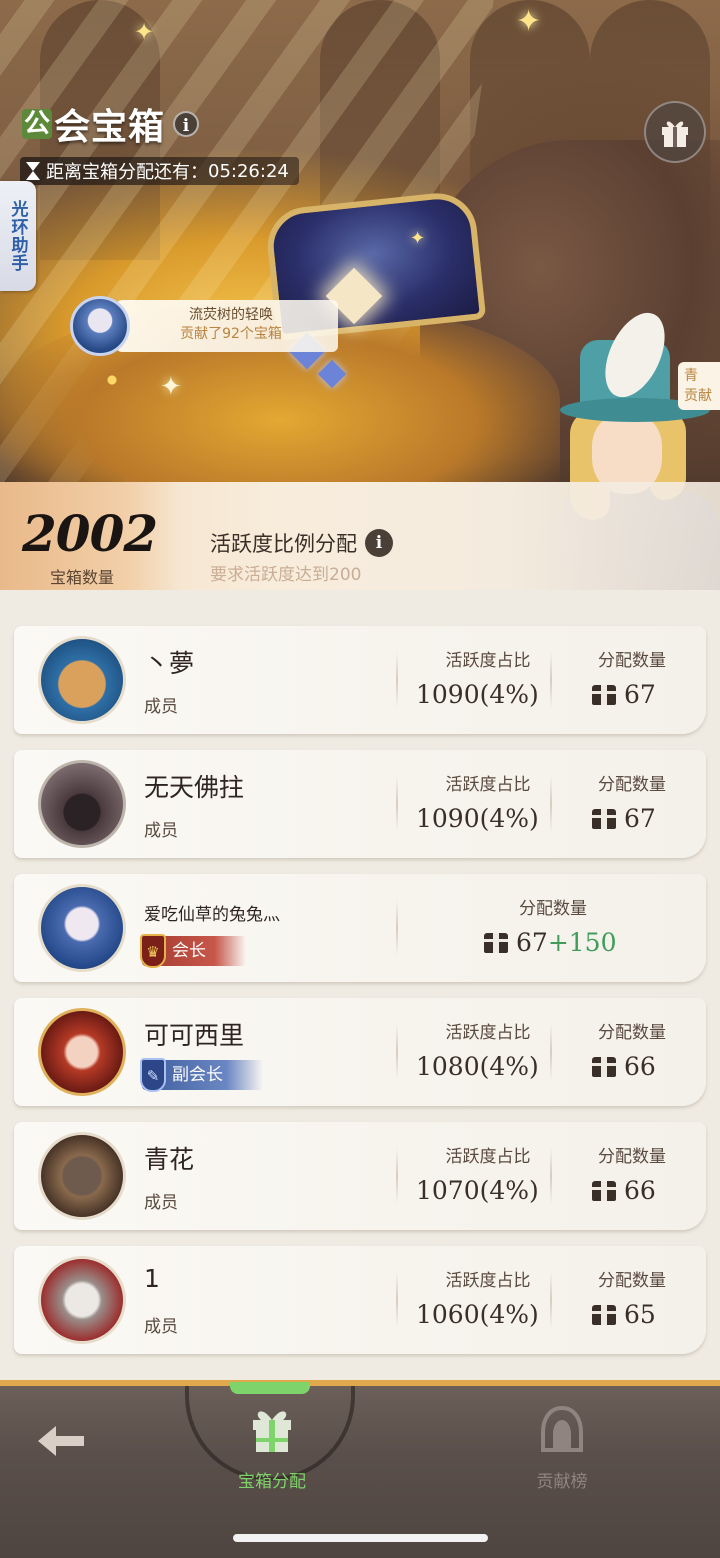 Image resolution: width=720 pixels, height=1558 pixels. I want to click on tab-chest-allocation: 宝箱分配, so click(272, 1445).